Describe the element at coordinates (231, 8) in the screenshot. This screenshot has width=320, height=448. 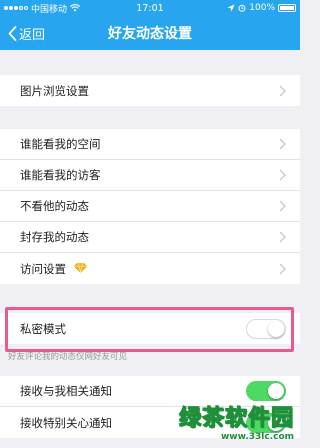
I see `location-icon` at that location.